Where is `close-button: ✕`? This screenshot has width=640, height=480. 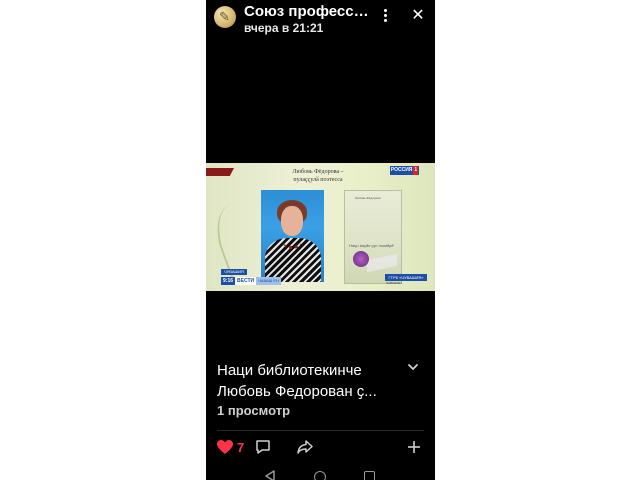
close-button: ✕ is located at coordinates (418, 16).